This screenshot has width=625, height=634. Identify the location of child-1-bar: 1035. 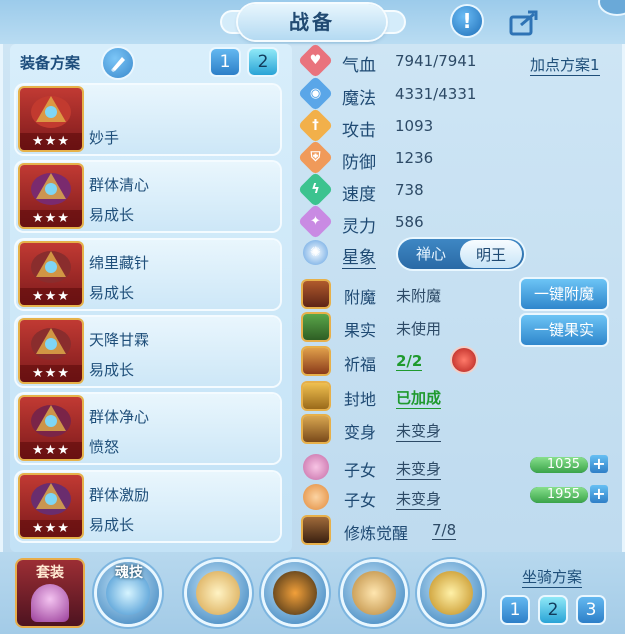
(559, 465).